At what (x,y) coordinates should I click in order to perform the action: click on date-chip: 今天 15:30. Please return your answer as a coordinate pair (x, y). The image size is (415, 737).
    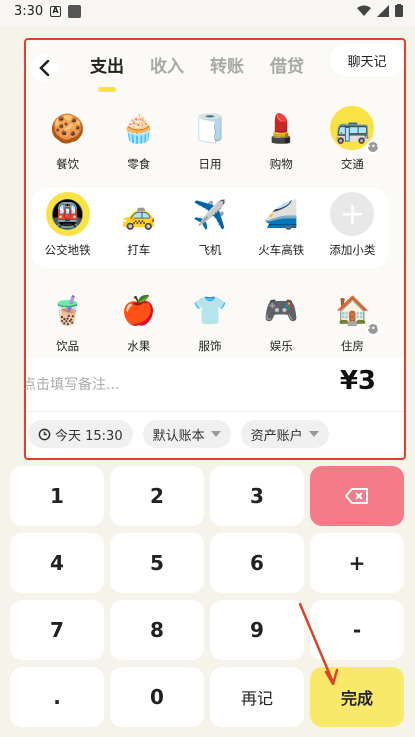
    Looking at the image, I should click on (80, 434).